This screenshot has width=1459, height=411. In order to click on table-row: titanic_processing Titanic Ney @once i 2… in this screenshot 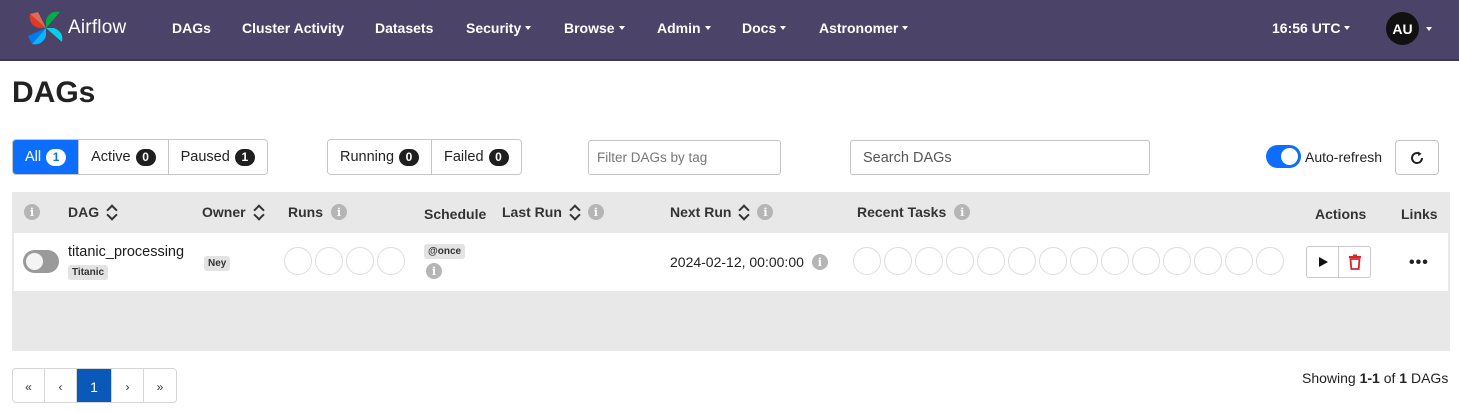, I will do `click(731, 262)`.